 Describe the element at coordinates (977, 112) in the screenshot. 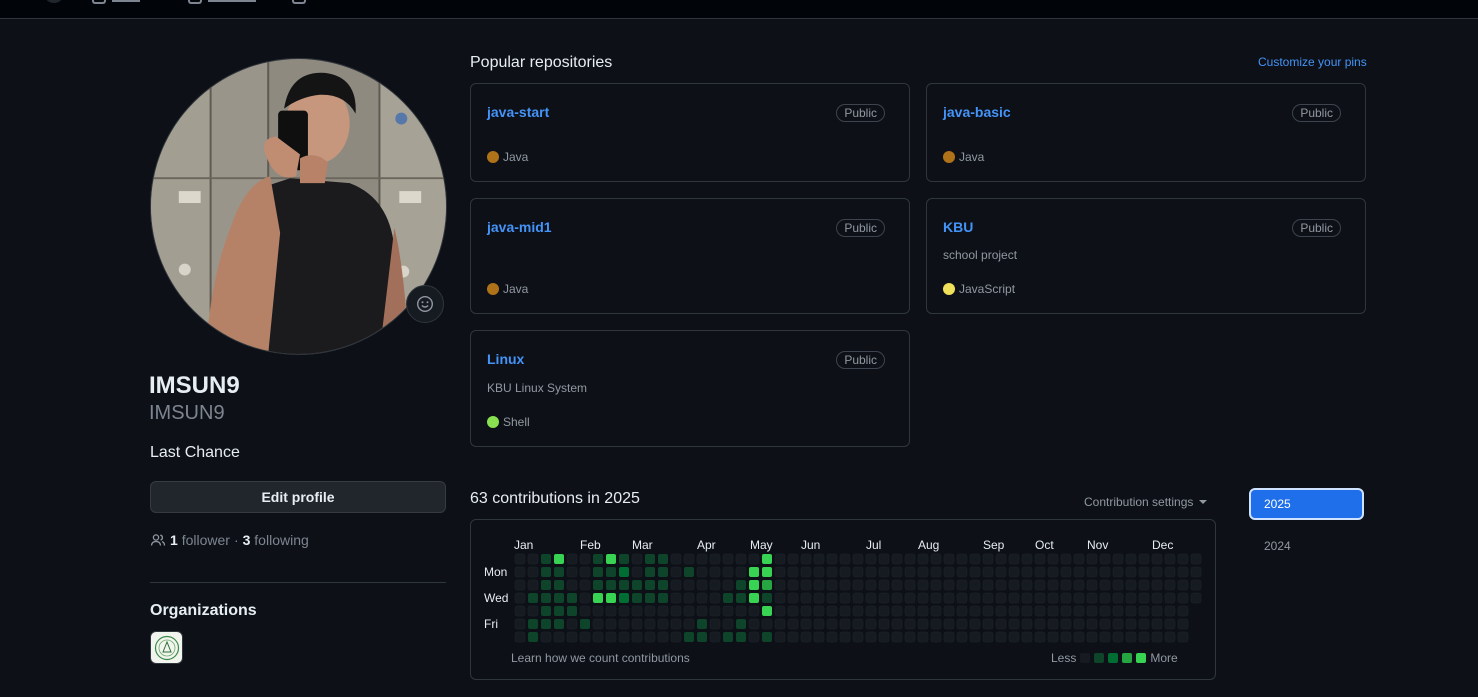

I see `repo-name-link: java-basic` at that location.